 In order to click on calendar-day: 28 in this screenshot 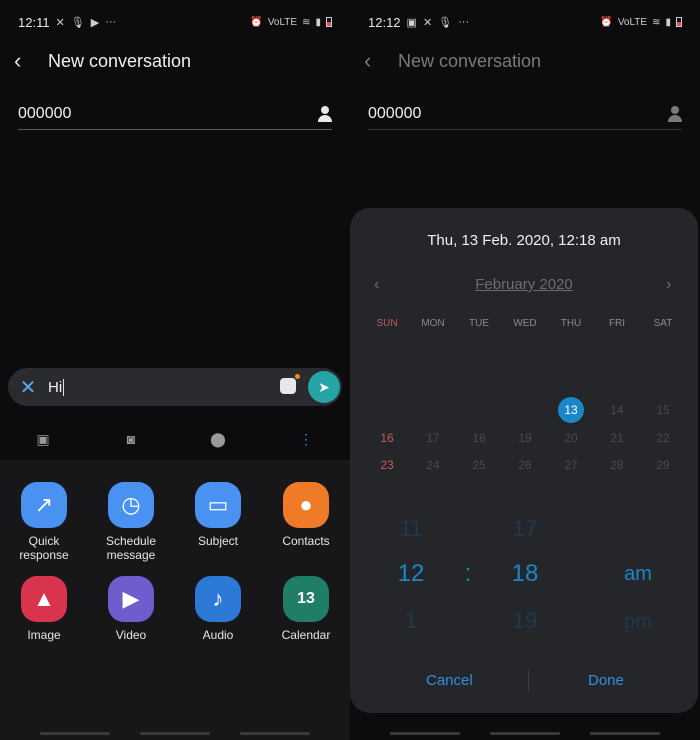, I will do `click(617, 465)`.